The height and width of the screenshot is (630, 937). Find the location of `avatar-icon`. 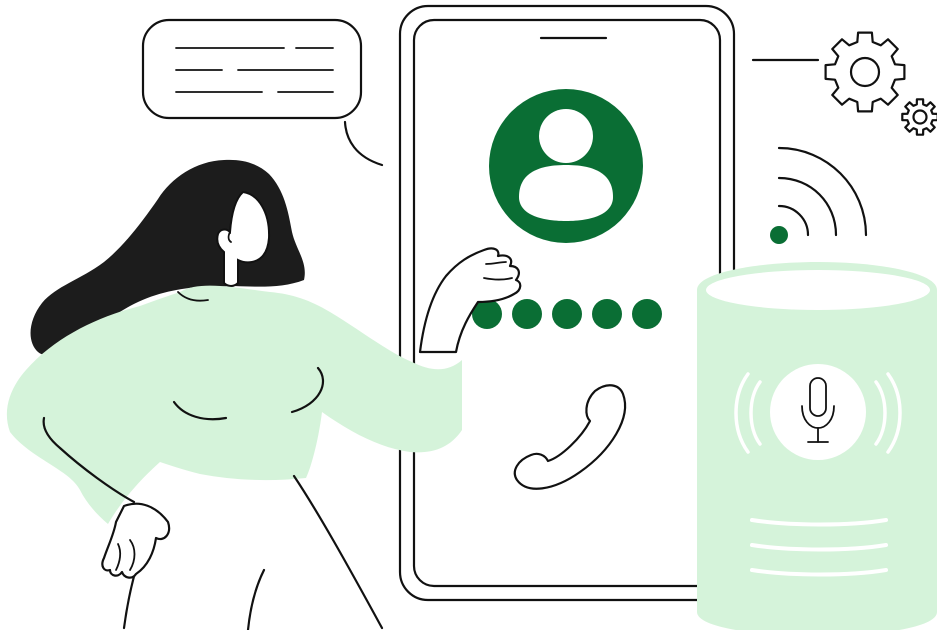

avatar-icon is located at coordinates (566, 166).